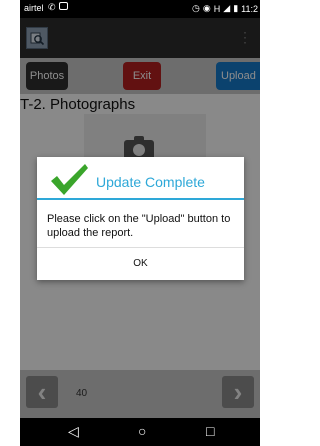 The width and height of the screenshot is (320, 446). Describe the element at coordinates (150, 182) in the screenshot. I see `dialog-title: Update Complete` at that location.